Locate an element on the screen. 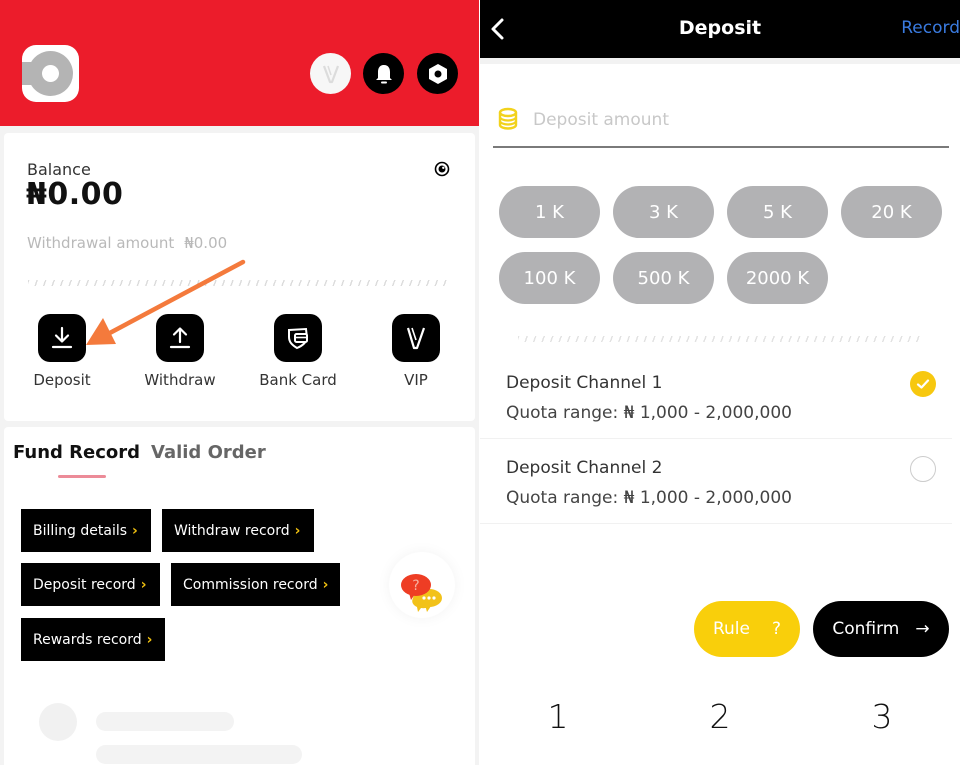 The height and width of the screenshot is (765, 960). quick-amount-100k: 100 K is located at coordinates (549, 278).